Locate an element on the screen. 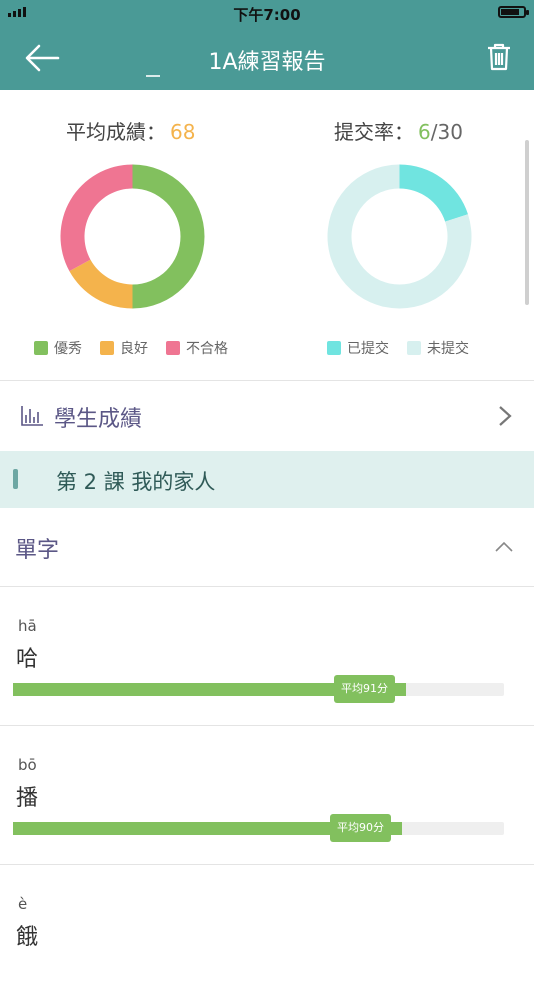  battery-icon is located at coordinates (513, 12).